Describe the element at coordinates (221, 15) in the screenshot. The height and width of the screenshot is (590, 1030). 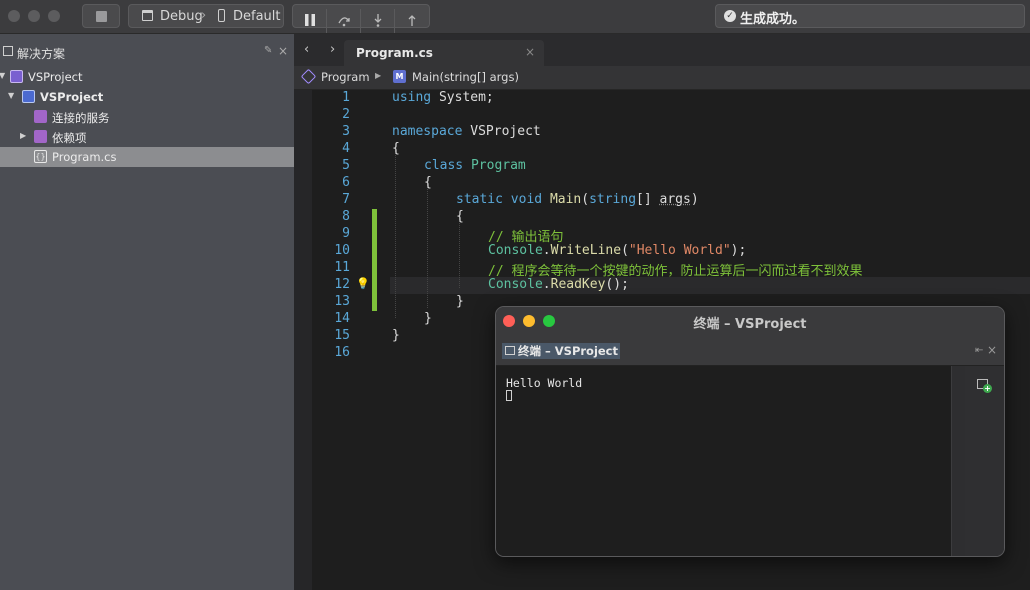
I see `device-icon` at that location.